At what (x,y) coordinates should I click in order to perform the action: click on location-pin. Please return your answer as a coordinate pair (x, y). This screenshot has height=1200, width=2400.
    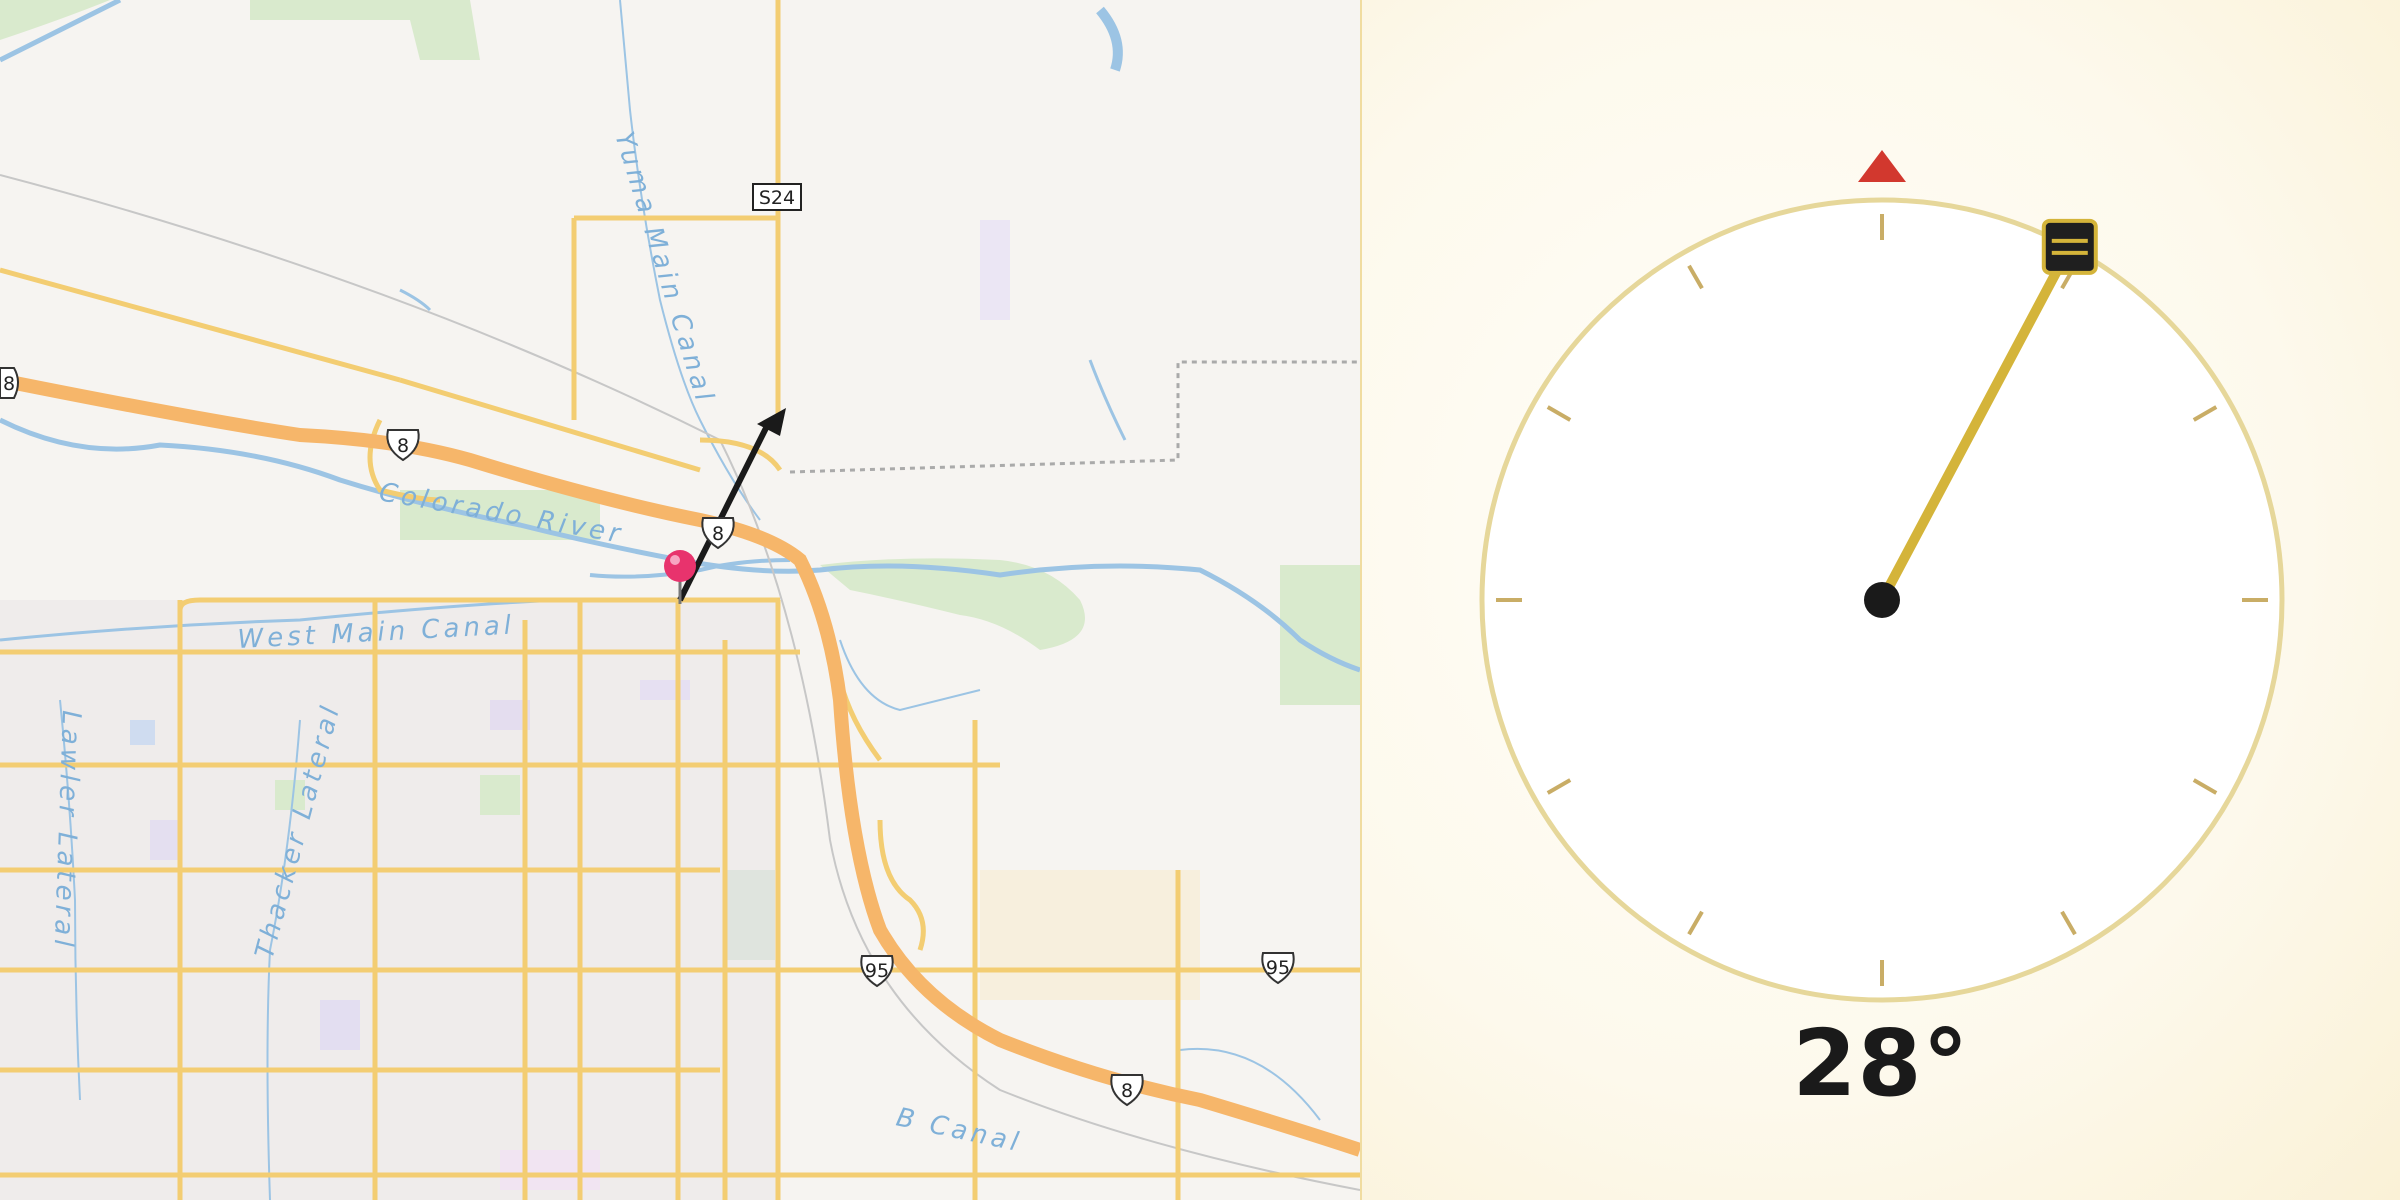
    Looking at the image, I should click on (680, 577).